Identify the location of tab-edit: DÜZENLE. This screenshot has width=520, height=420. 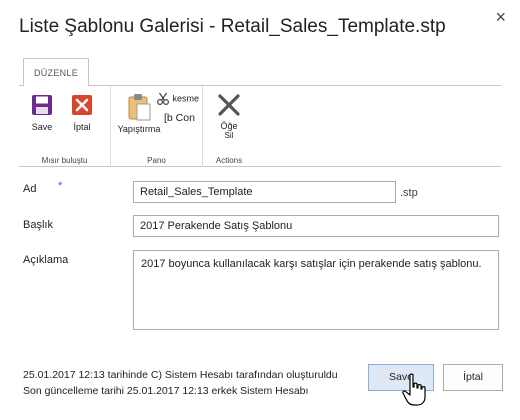
(56, 72).